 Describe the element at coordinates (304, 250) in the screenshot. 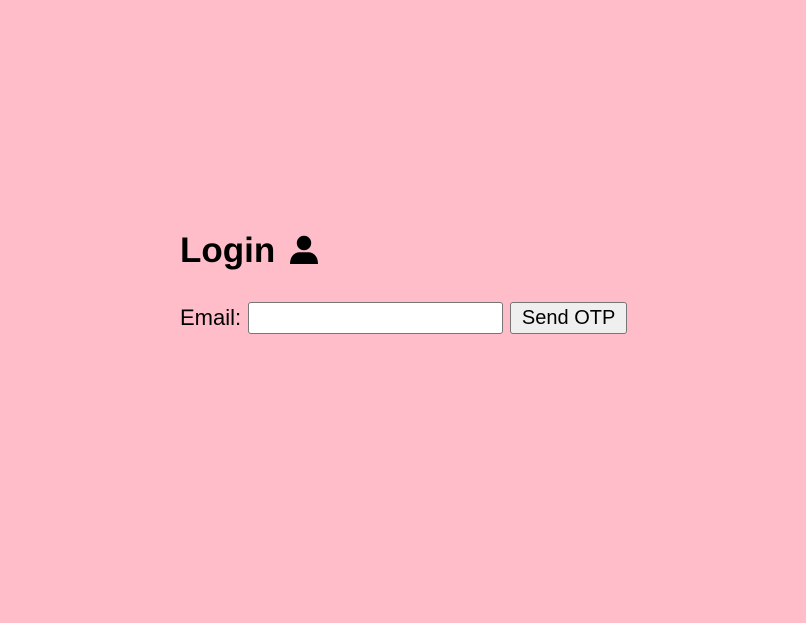

I see `user-icon` at that location.